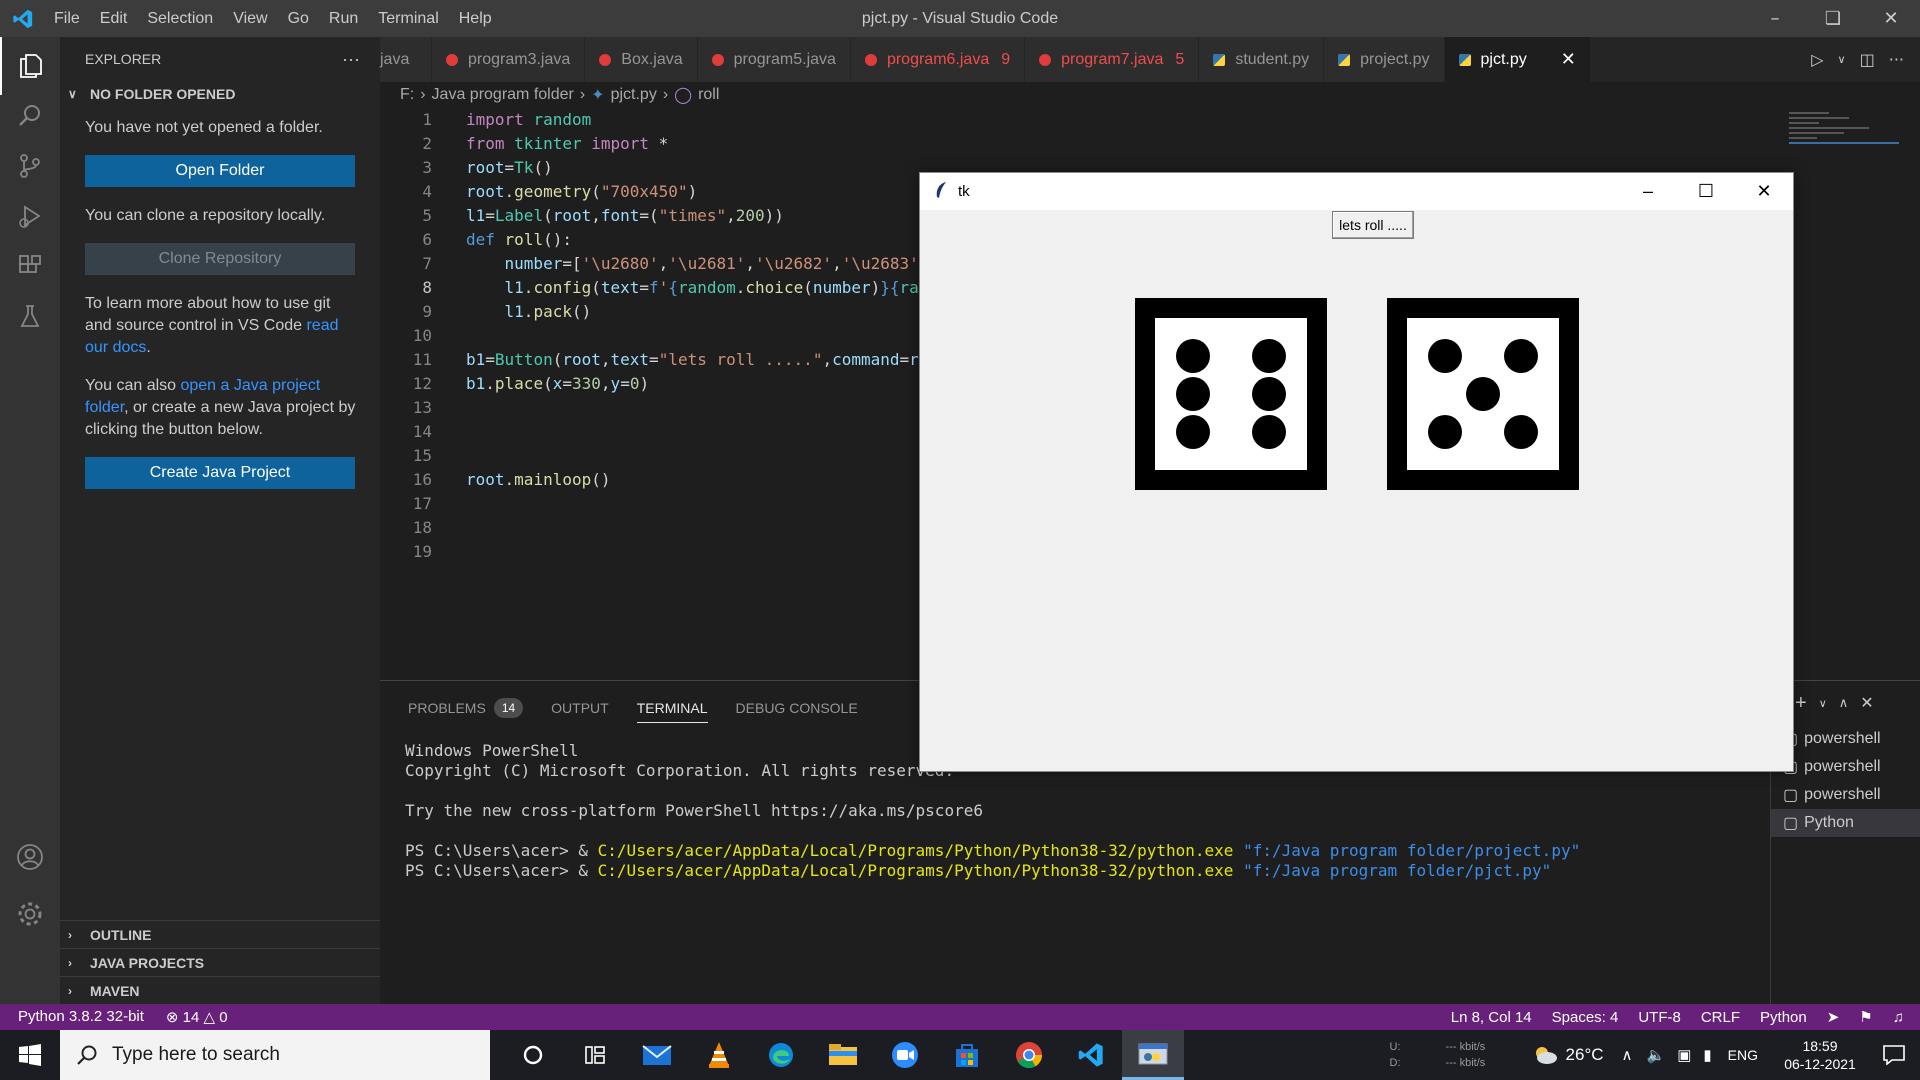 Image resolution: width=1920 pixels, height=1080 pixels. What do you see at coordinates (1568, 59) in the screenshot?
I see `close-tab-icon: ✕` at bounding box center [1568, 59].